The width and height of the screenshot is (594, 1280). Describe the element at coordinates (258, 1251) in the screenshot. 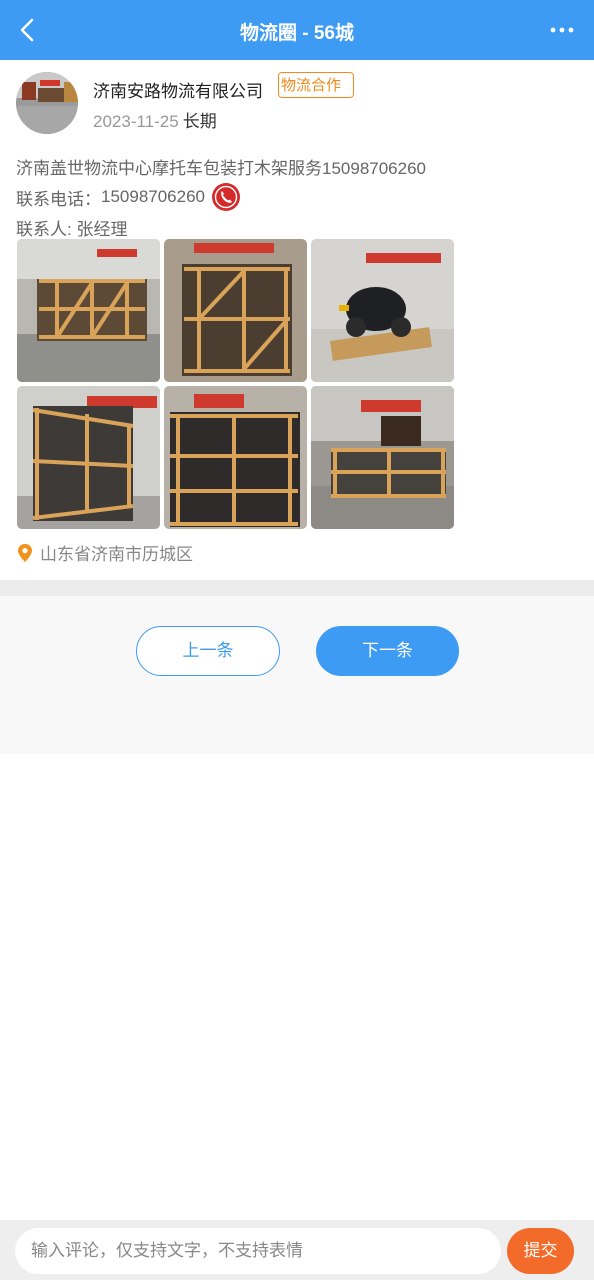

I see `comment-input` at that location.